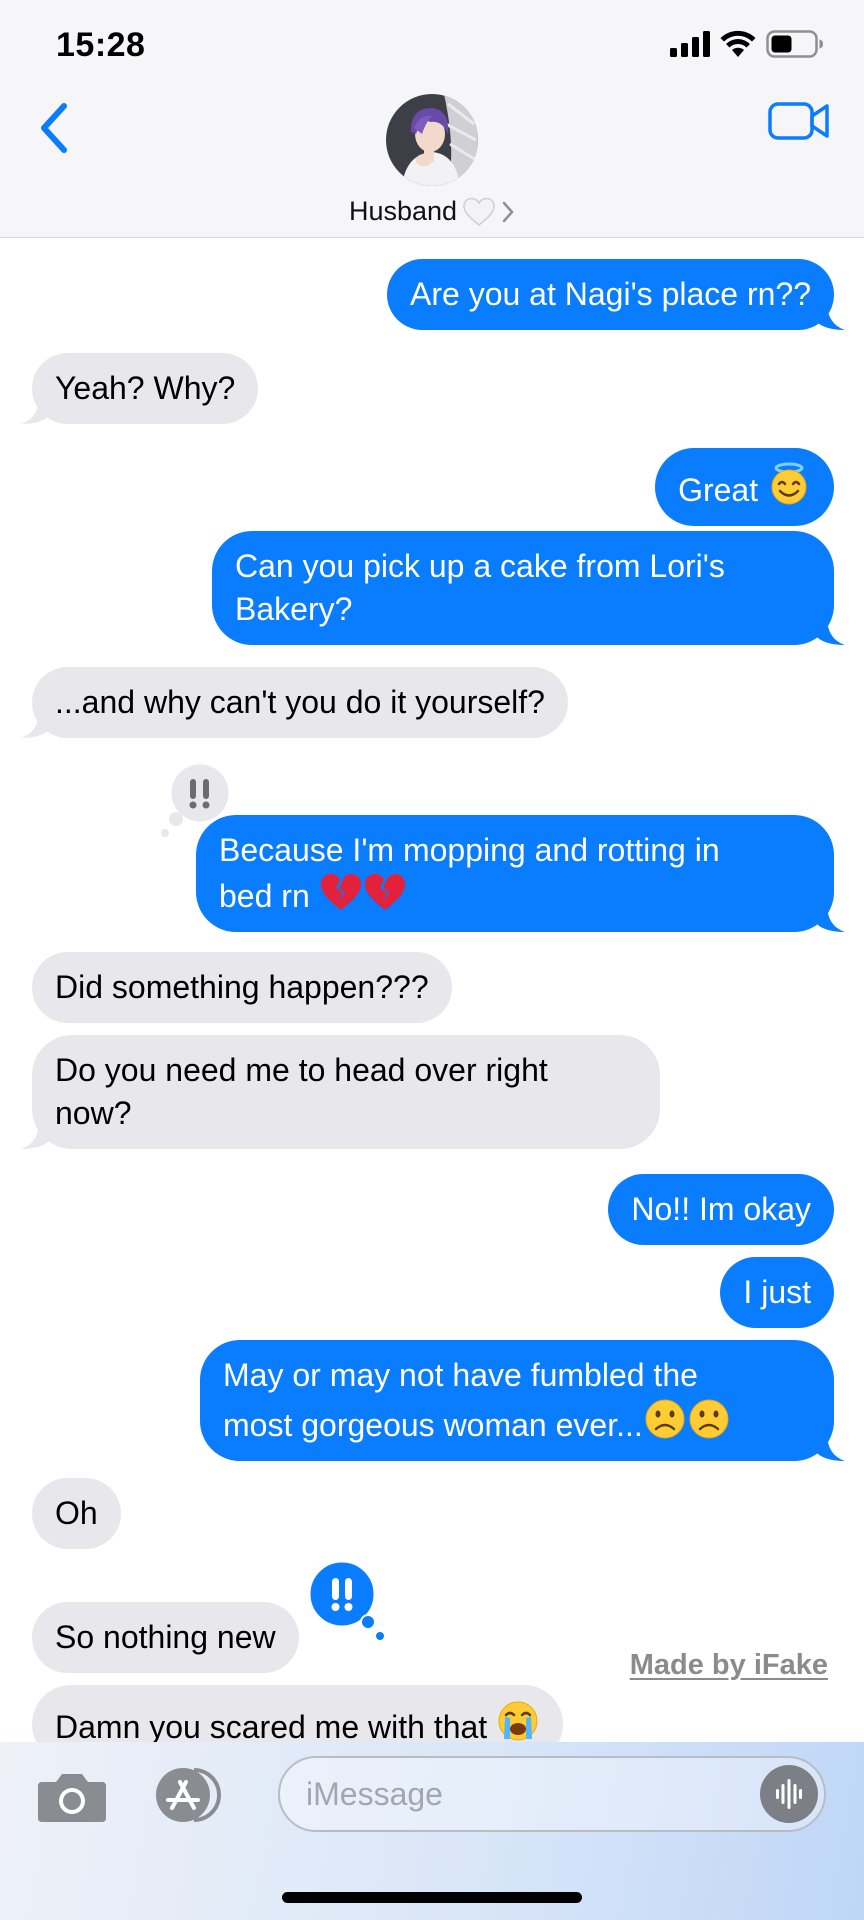 This screenshot has height=1920, width=864. Describe the element at coordinates (72, 1796) in the screenshot. I see `camera-icon` at that location.